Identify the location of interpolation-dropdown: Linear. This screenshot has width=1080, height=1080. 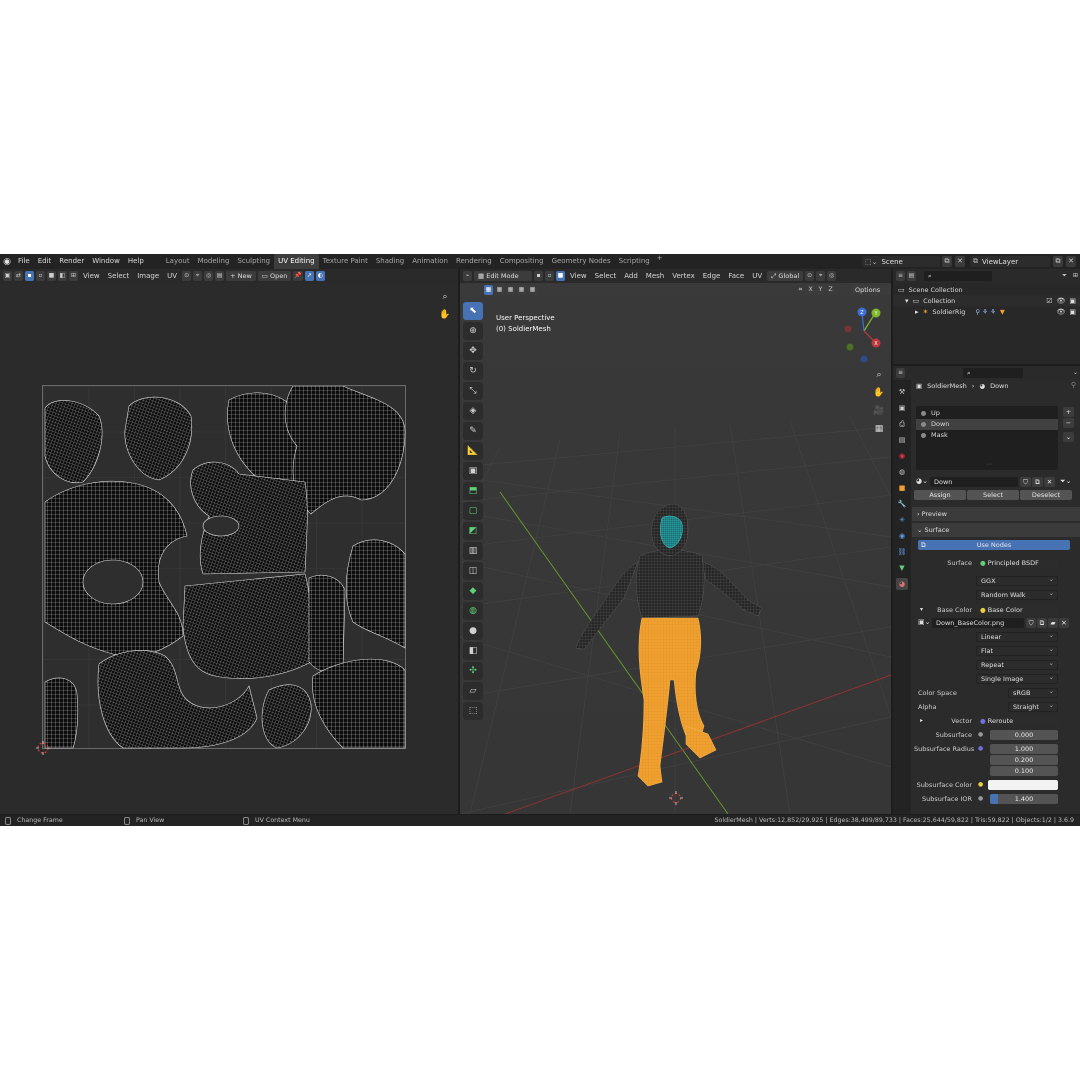
(1017, 636).